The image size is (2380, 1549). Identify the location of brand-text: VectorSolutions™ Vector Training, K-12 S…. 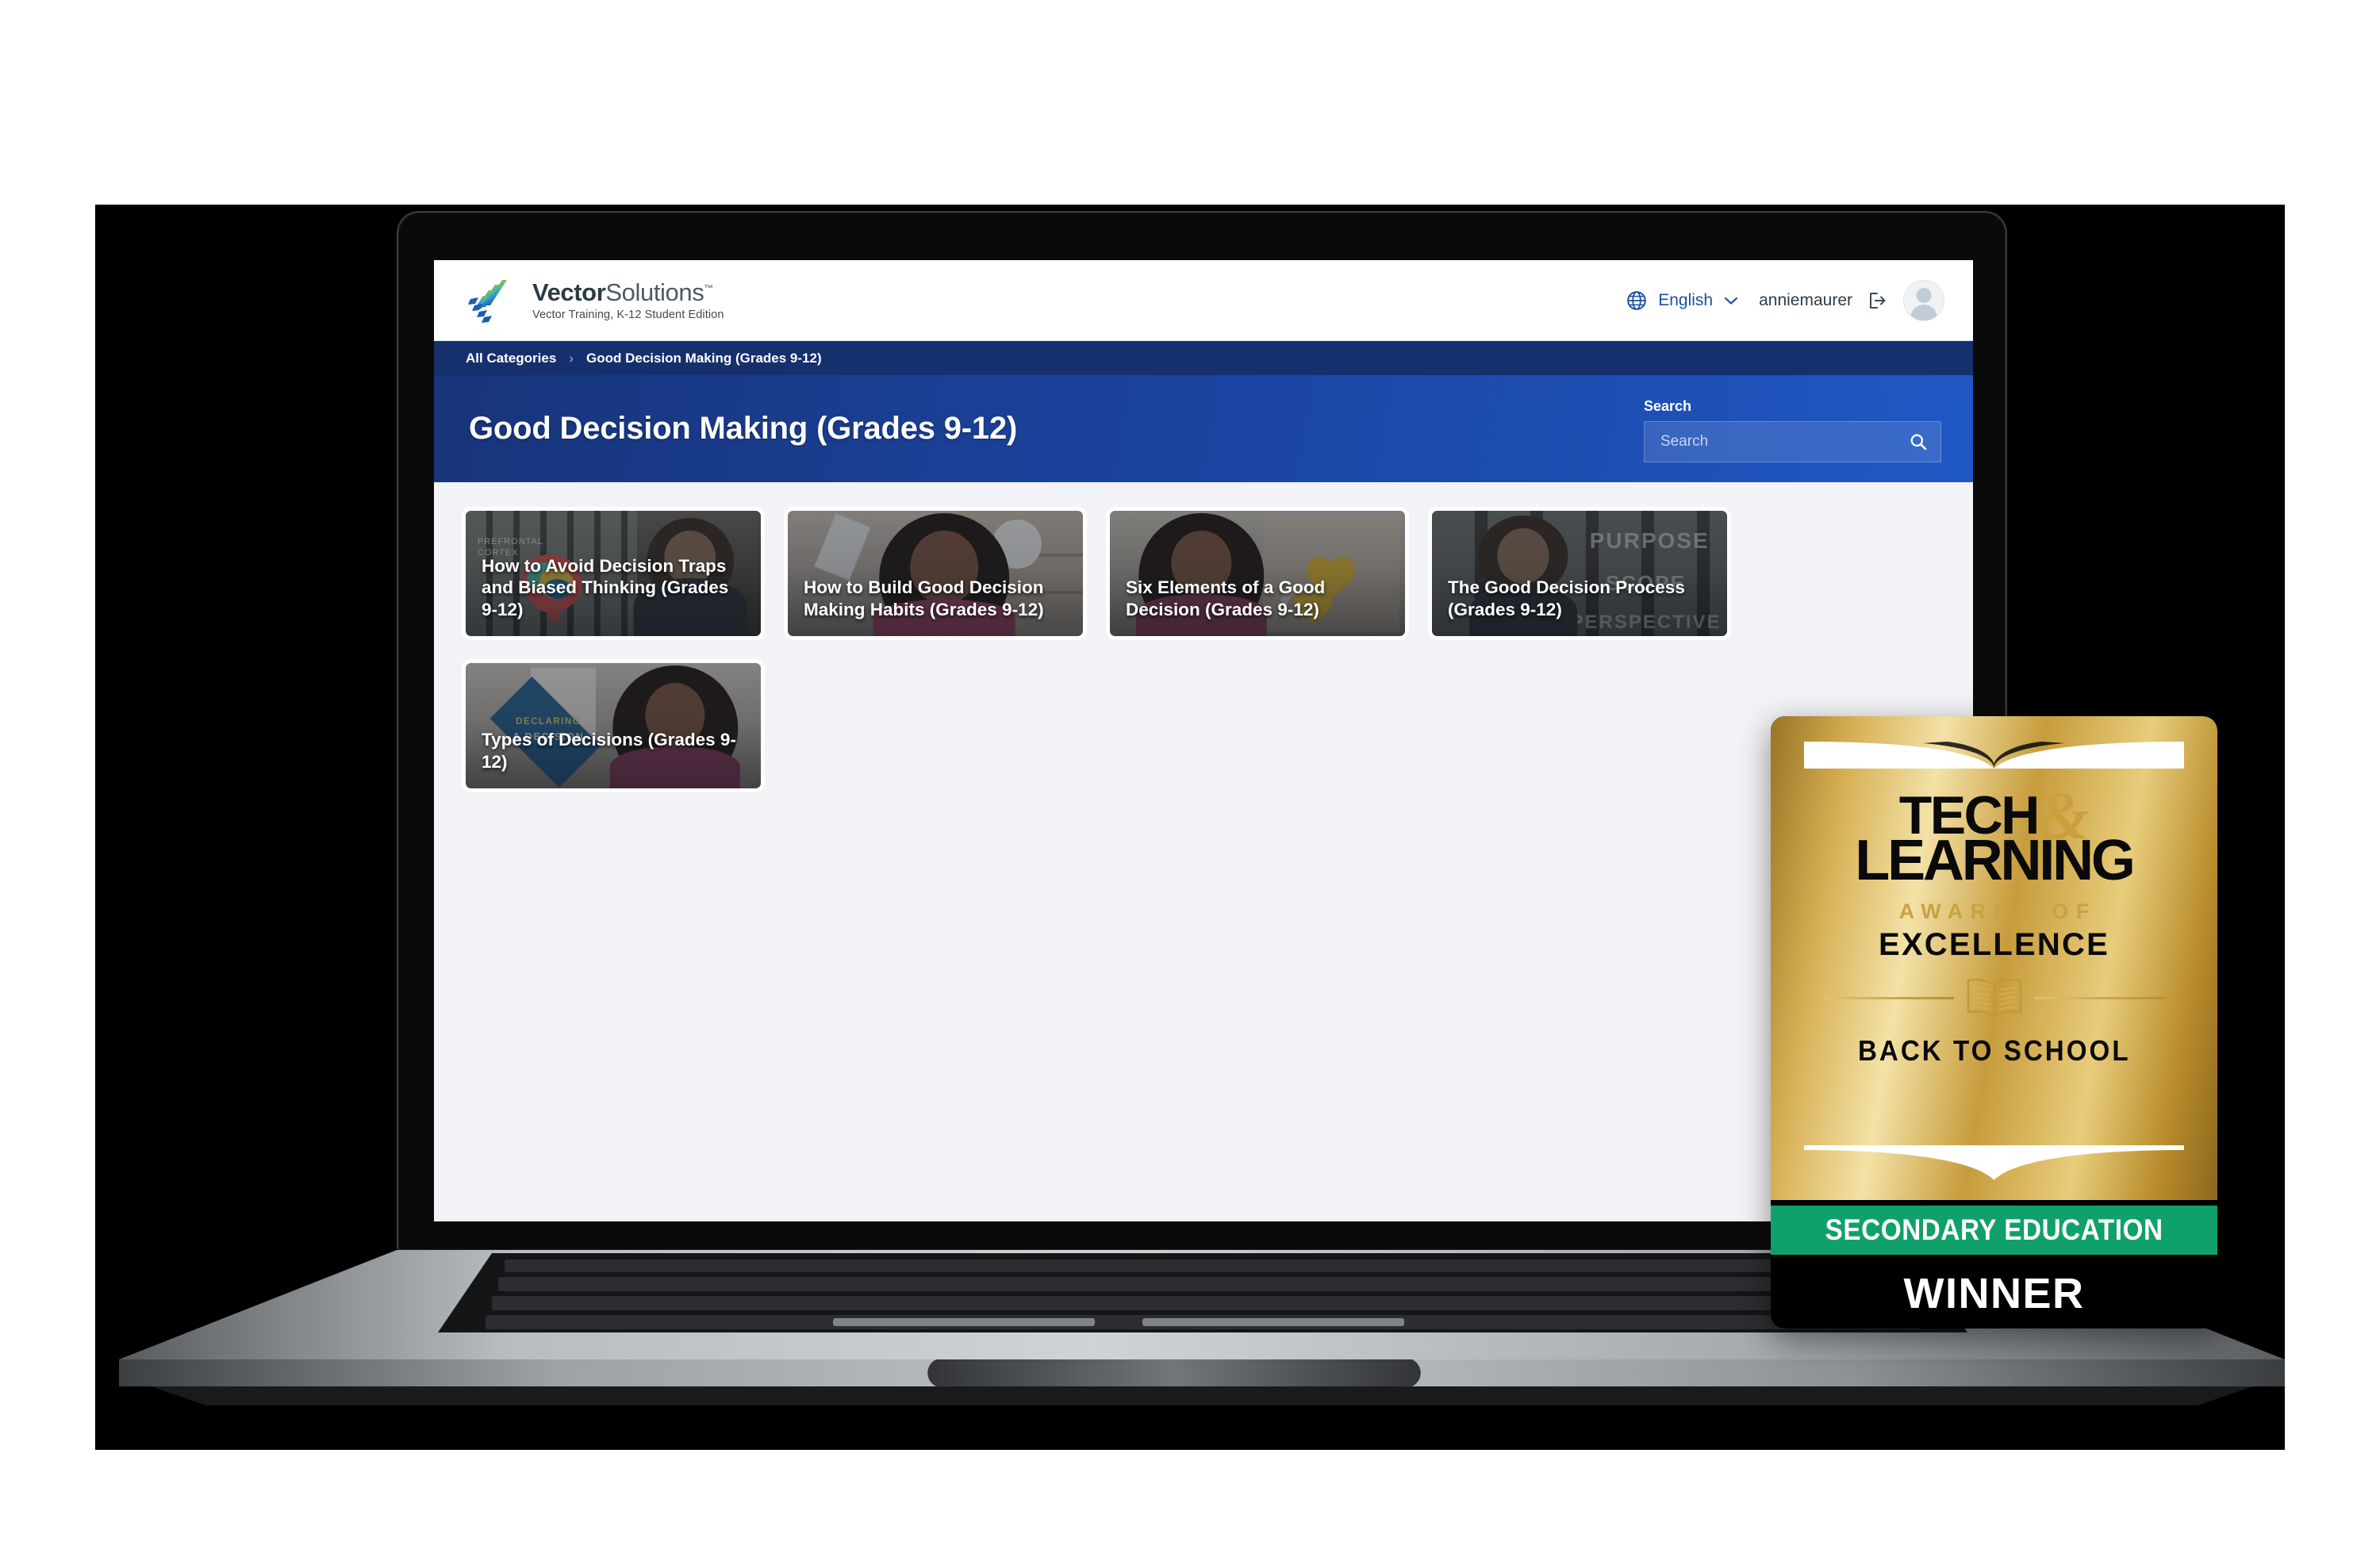
(628, 300).